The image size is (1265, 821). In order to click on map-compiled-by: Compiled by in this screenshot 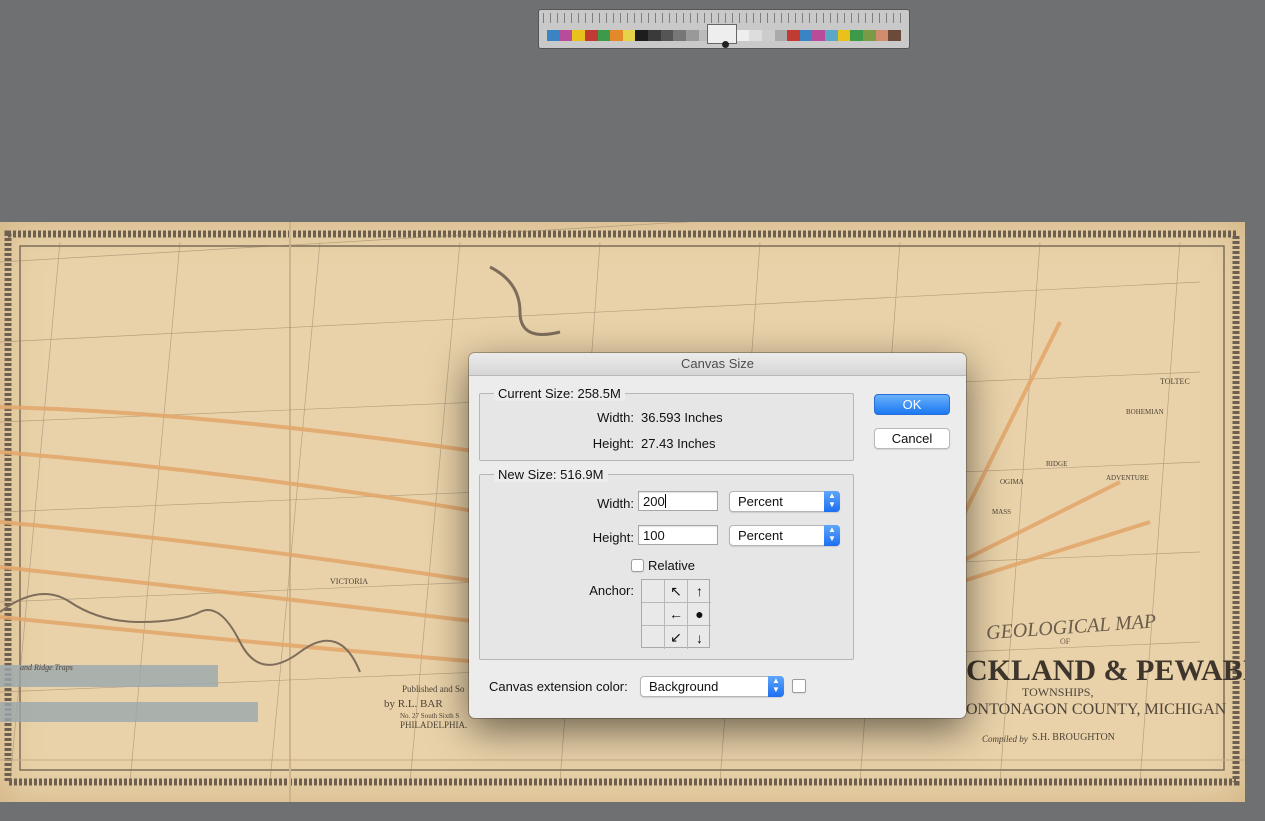, I will do `click(1005, 739)`.